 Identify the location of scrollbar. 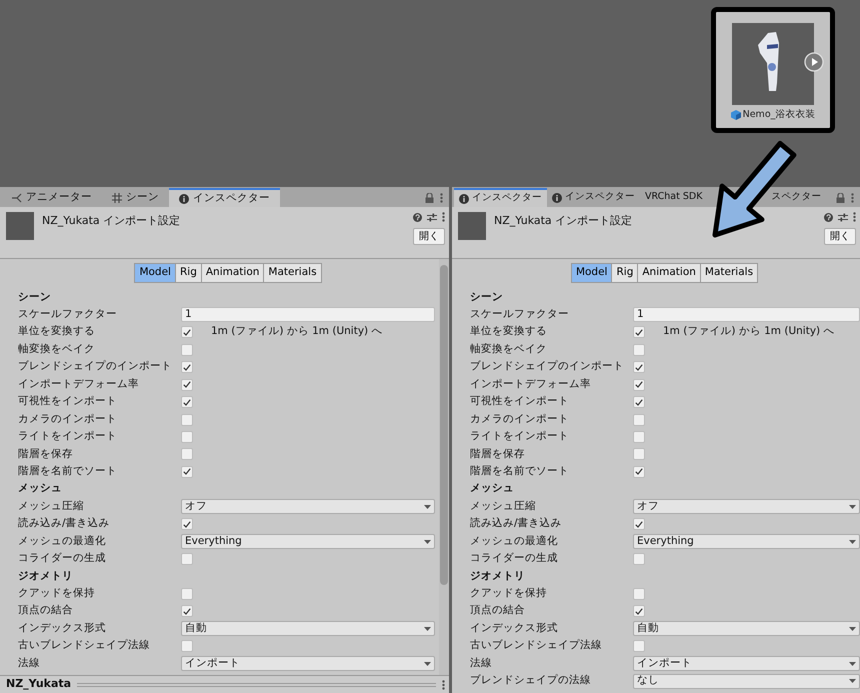
(444, 467).